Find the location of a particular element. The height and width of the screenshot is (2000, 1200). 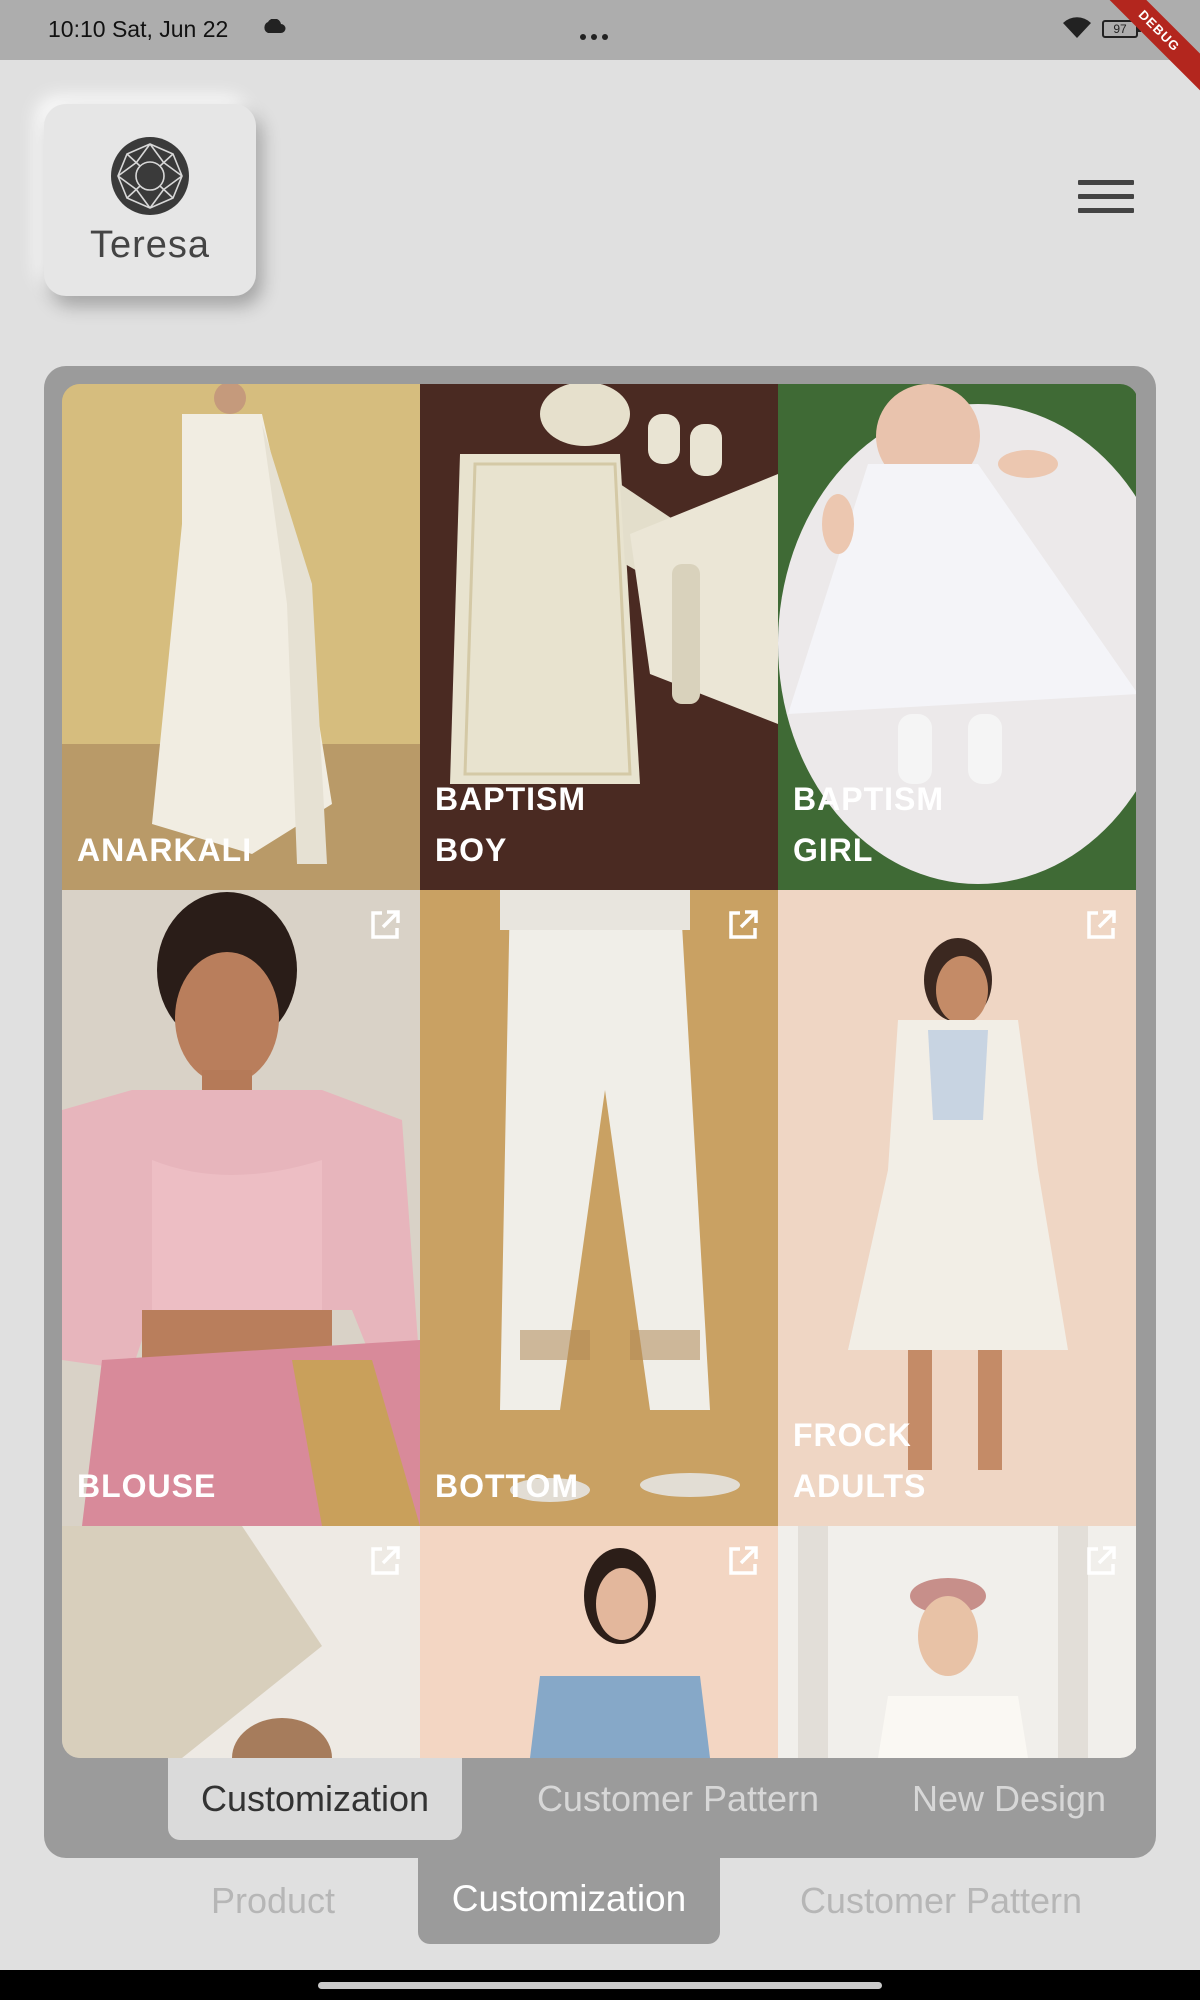

category-tile-frock-adults: FROCK ADULTS is located at coordinates (957, 1208).